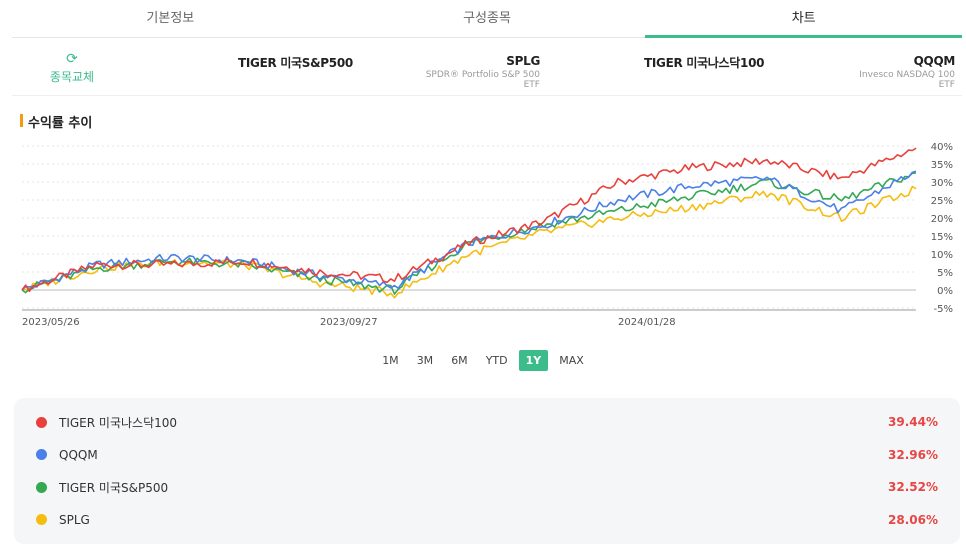 This screenshot has height=550, width=966. Describe the element at coordinates (913, 487) in the screenshot. I see `legend-return: 32.52%` at that location.